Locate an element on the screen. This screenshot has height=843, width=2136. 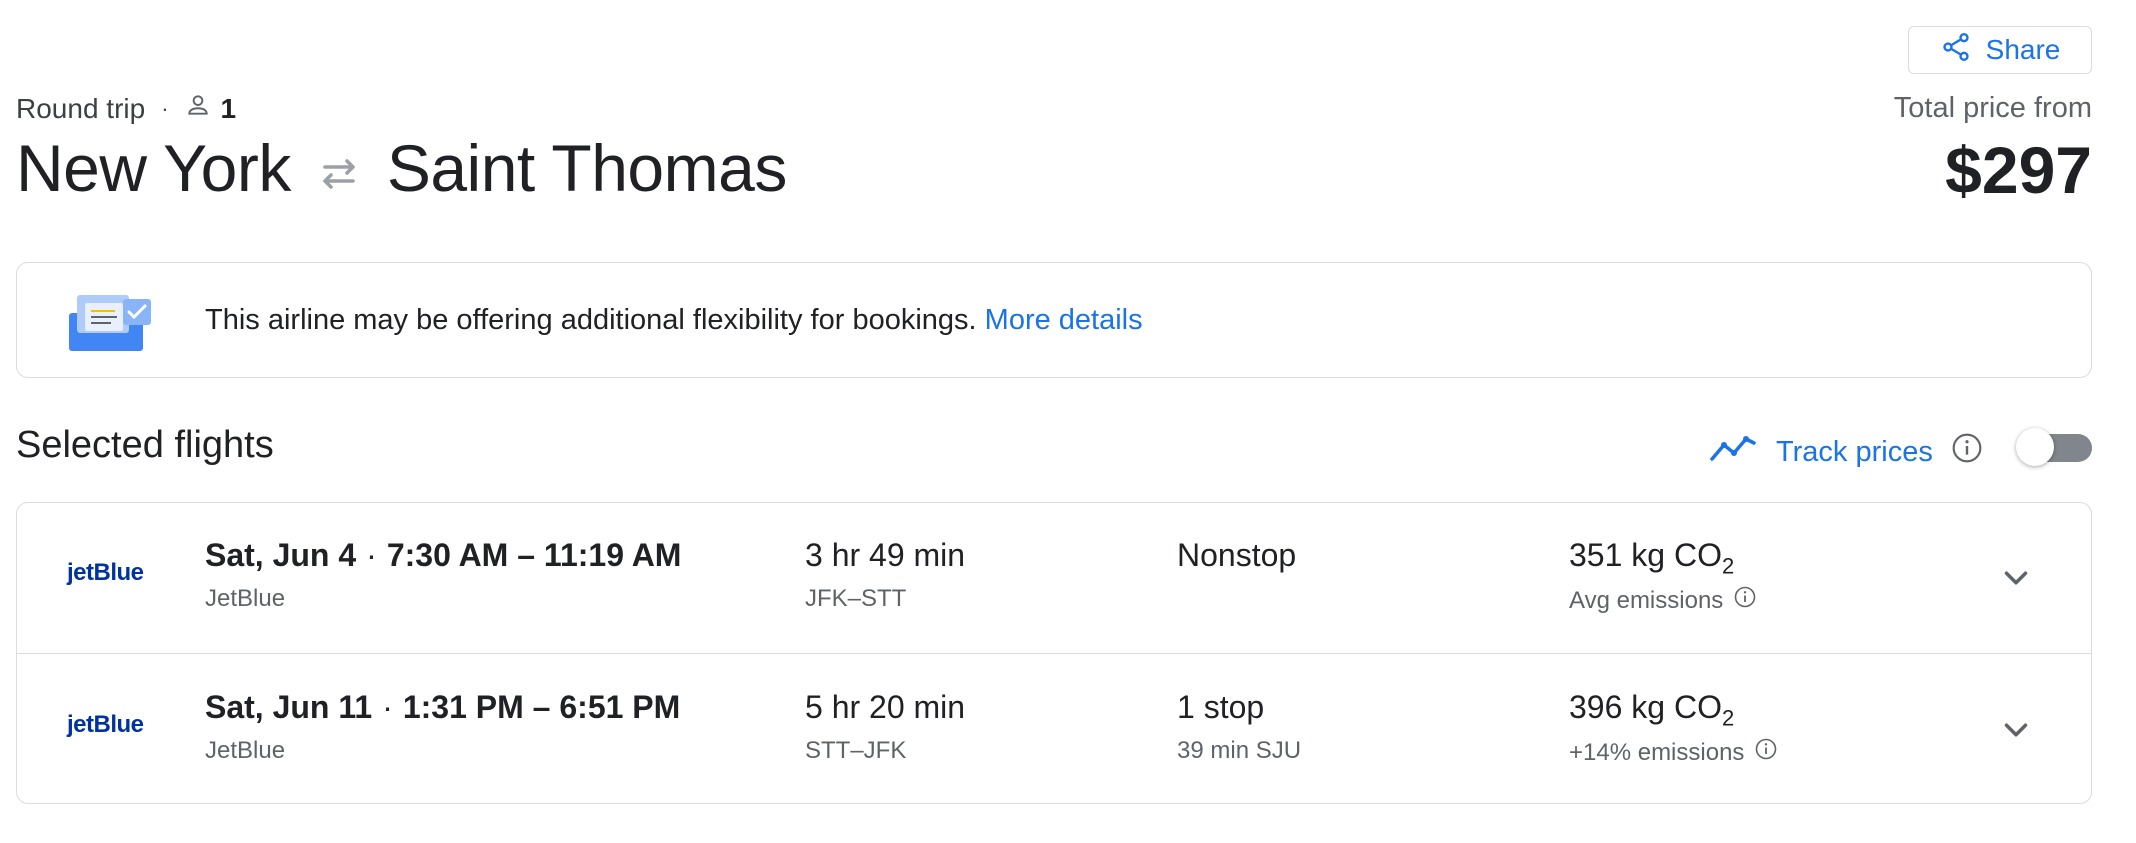
destination-city: Saint Thomas is located at coordinates (587, 168).